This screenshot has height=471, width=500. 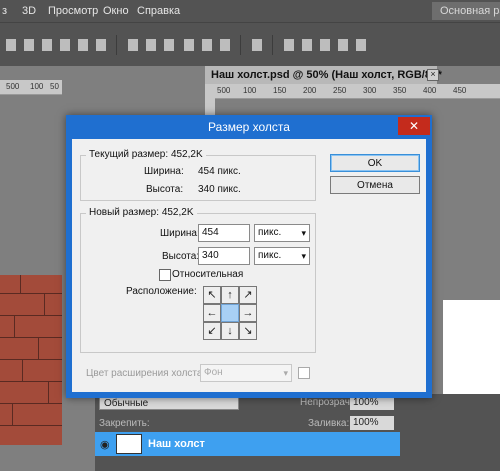 What do you see at coordinates (133, 45) in the screenshot?
I see `distribute-top-icon` at bounding box center [133, 45].